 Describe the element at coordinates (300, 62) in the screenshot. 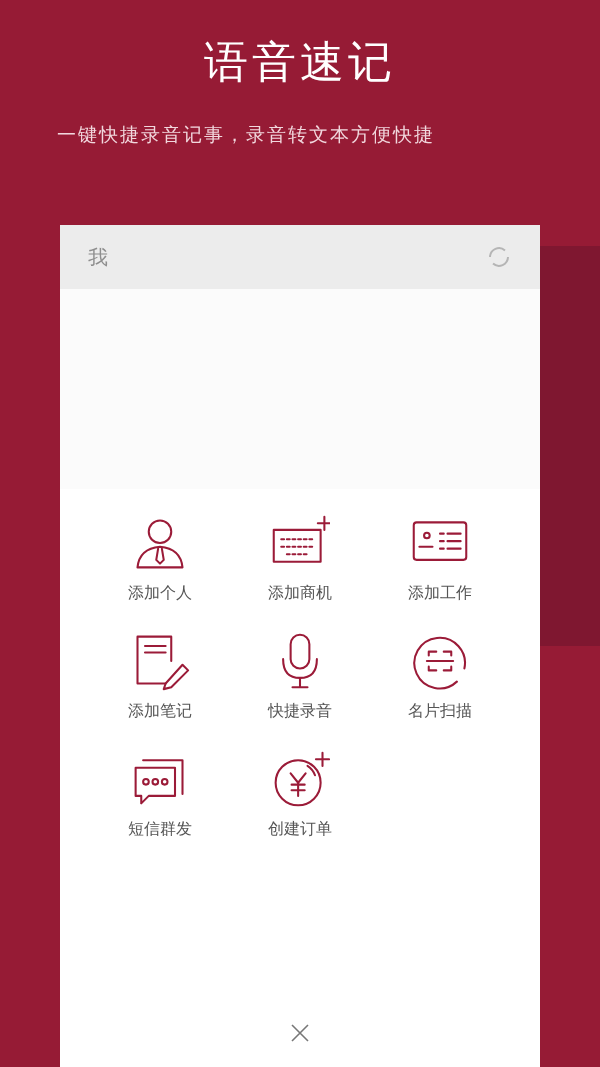

I see `headline: 语音速记` at that location.